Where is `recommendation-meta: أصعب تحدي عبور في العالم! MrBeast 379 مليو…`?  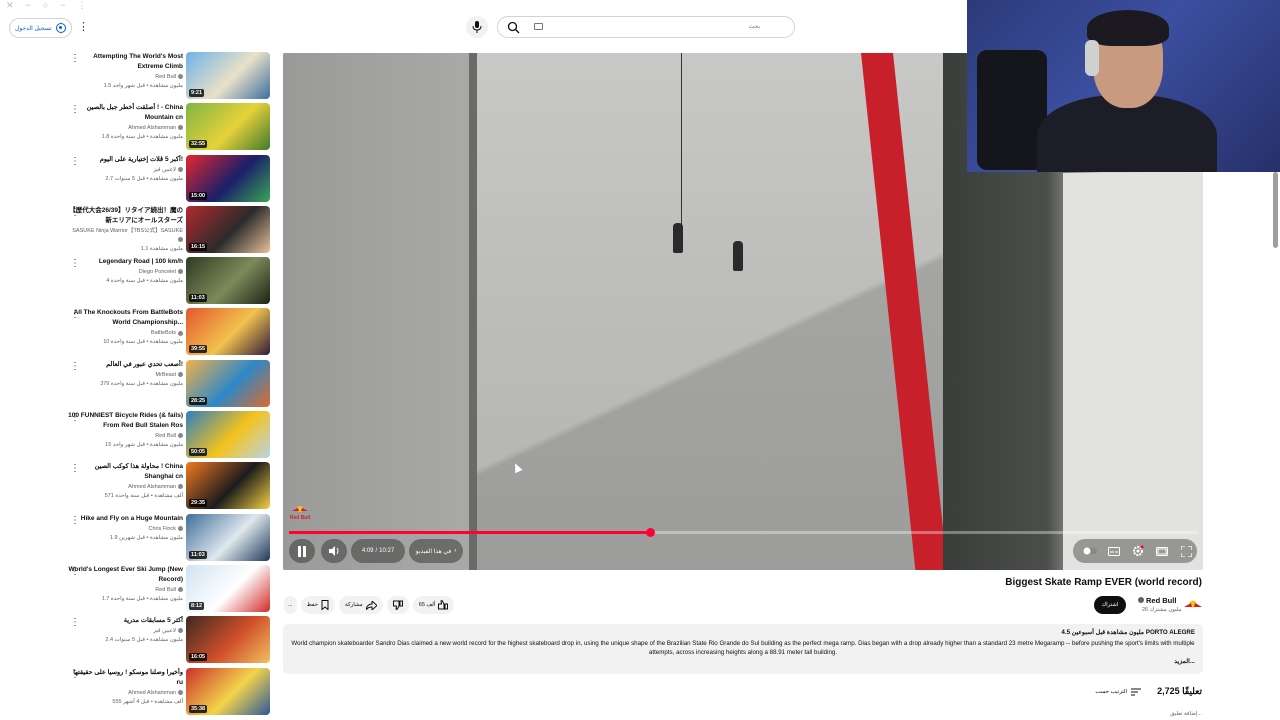
recommendation-meta: أصعب تحدي عبور في العالم! MrBeast 379 مليو… is located at coordinates (125, 374).